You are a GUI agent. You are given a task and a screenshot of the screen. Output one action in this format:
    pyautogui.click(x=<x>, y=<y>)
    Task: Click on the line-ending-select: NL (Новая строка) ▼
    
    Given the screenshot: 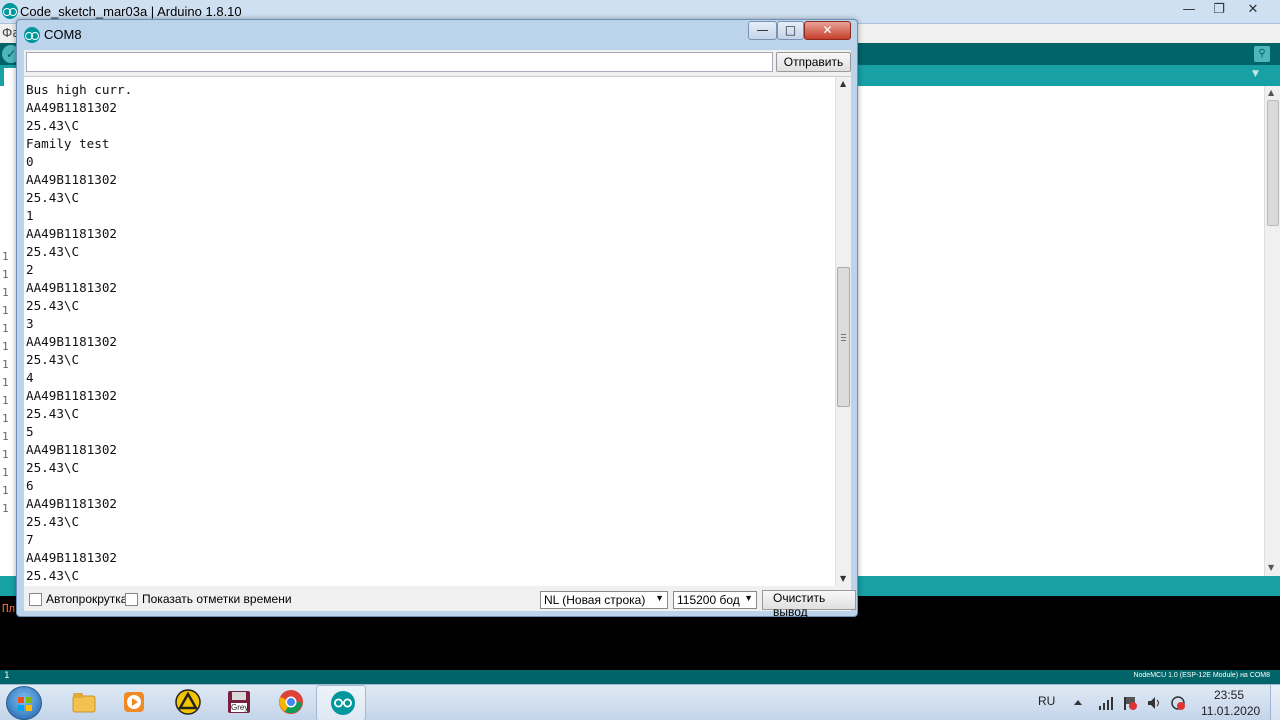 What is the action you would take?
    pyautogui.click(x=604, y=600)
    